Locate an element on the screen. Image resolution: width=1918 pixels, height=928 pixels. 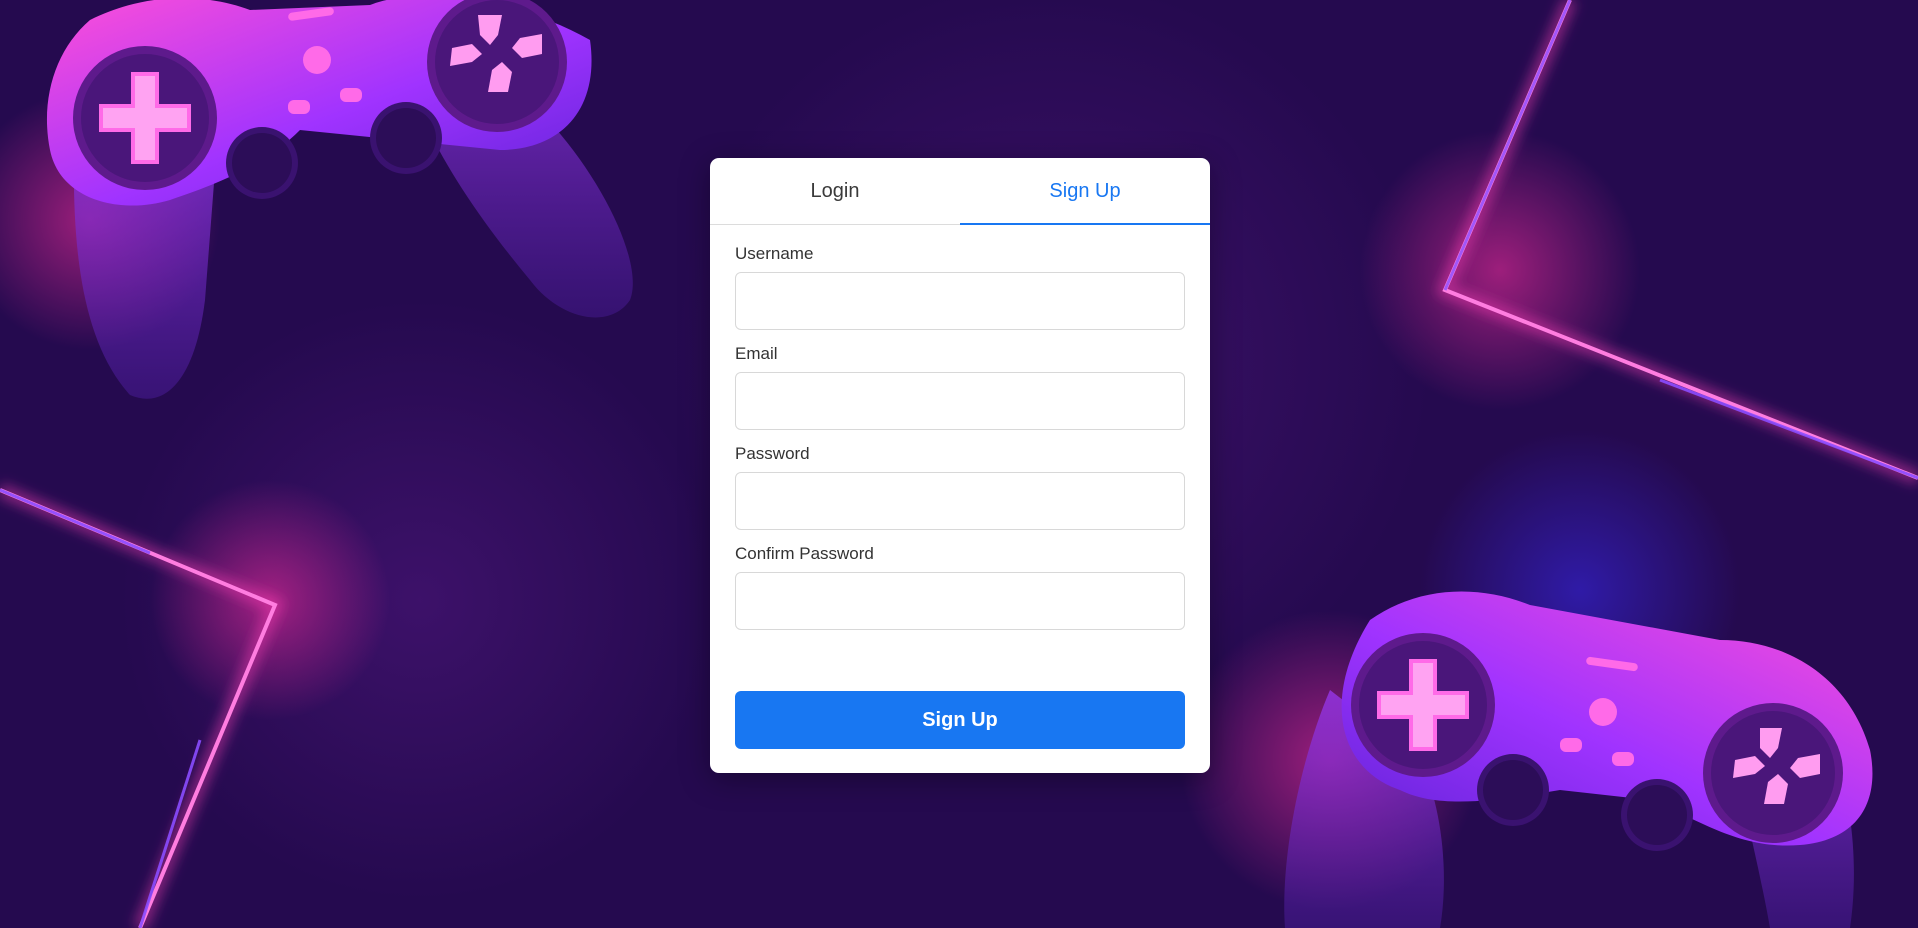
email-field-group: Email is located at coordinates (960, 387).